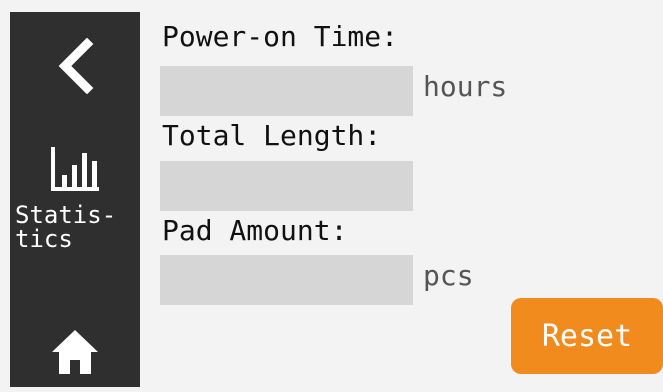 This screenshot has width=663, height=392. I want to click on home-button, so click(75, 352).